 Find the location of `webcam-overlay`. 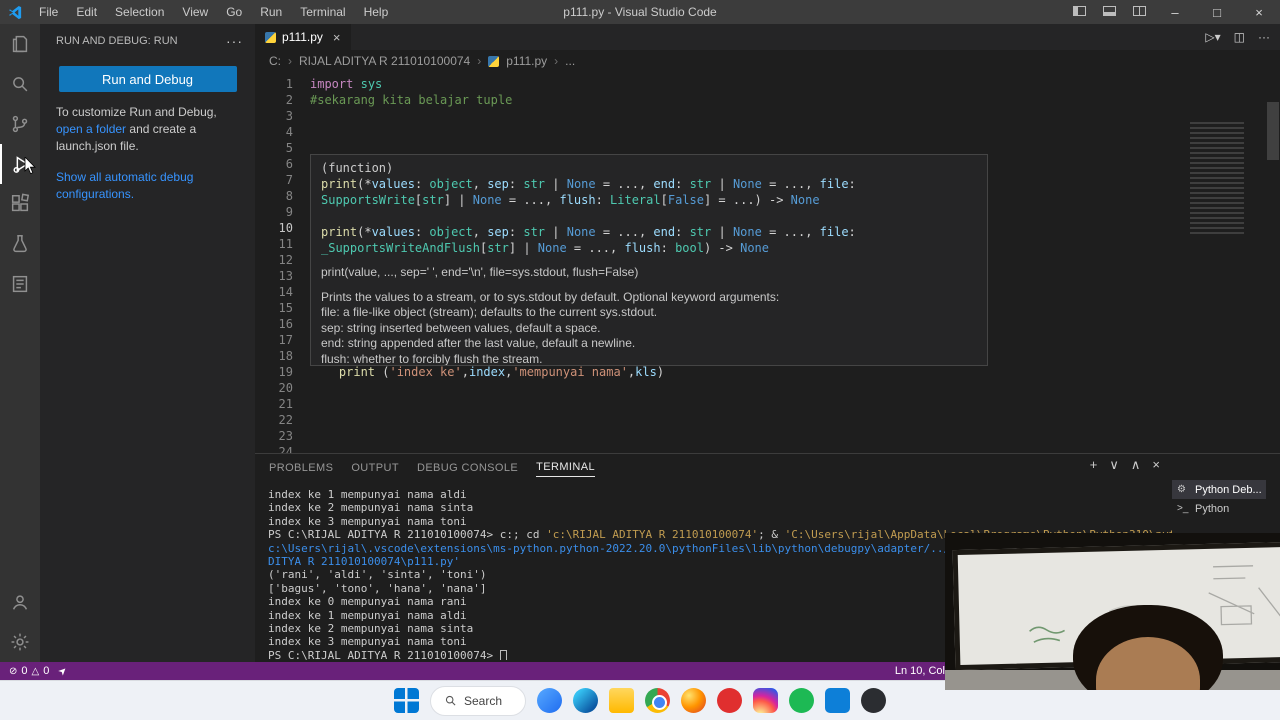

webcam-overlay is located at coordinates (1112, 611).